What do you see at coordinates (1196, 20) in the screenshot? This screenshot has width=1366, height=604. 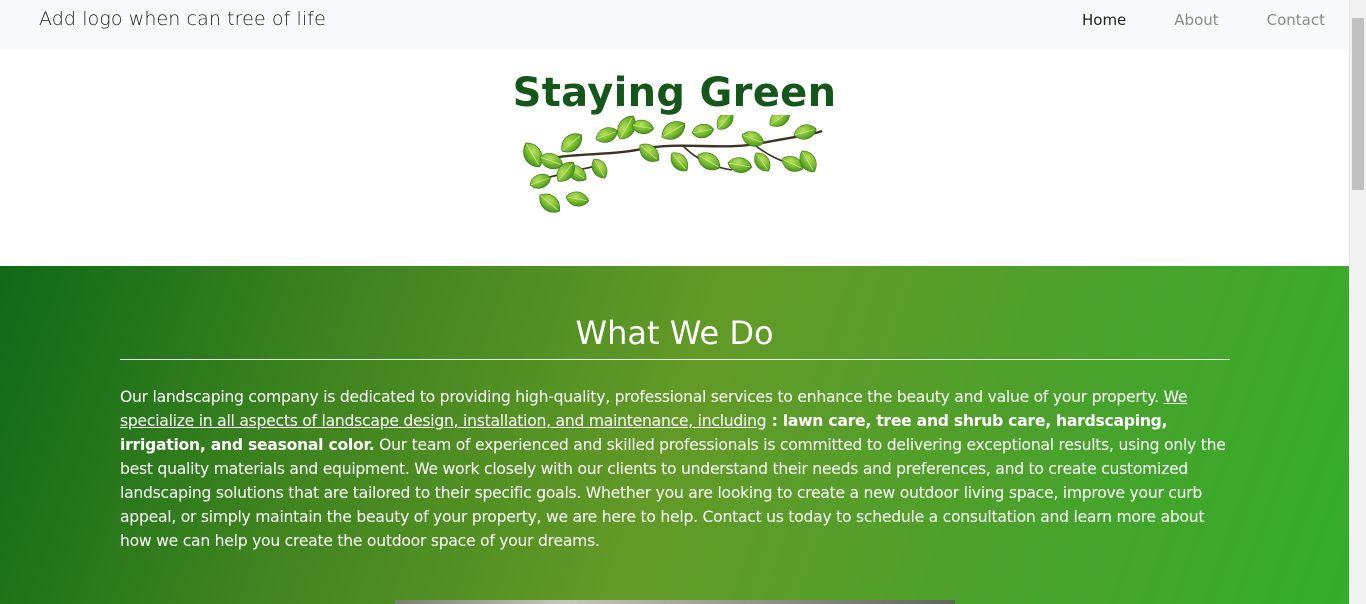 I see `nav-link-about: About` at bounding box center [1196, 20].